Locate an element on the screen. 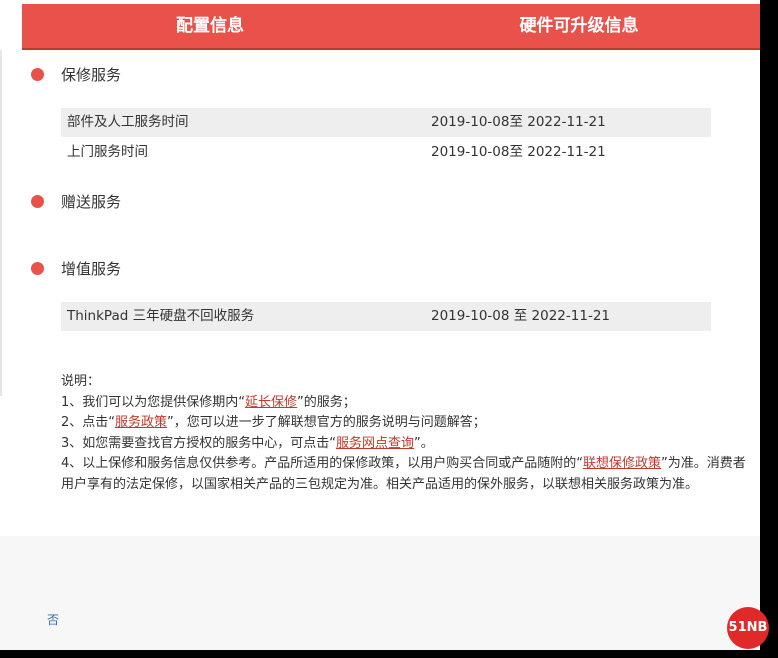 The width and height of the screenshot is (778, 658). note-text: 1、我们可以为您提供保修期内“ is located at coordinates (153, 402).